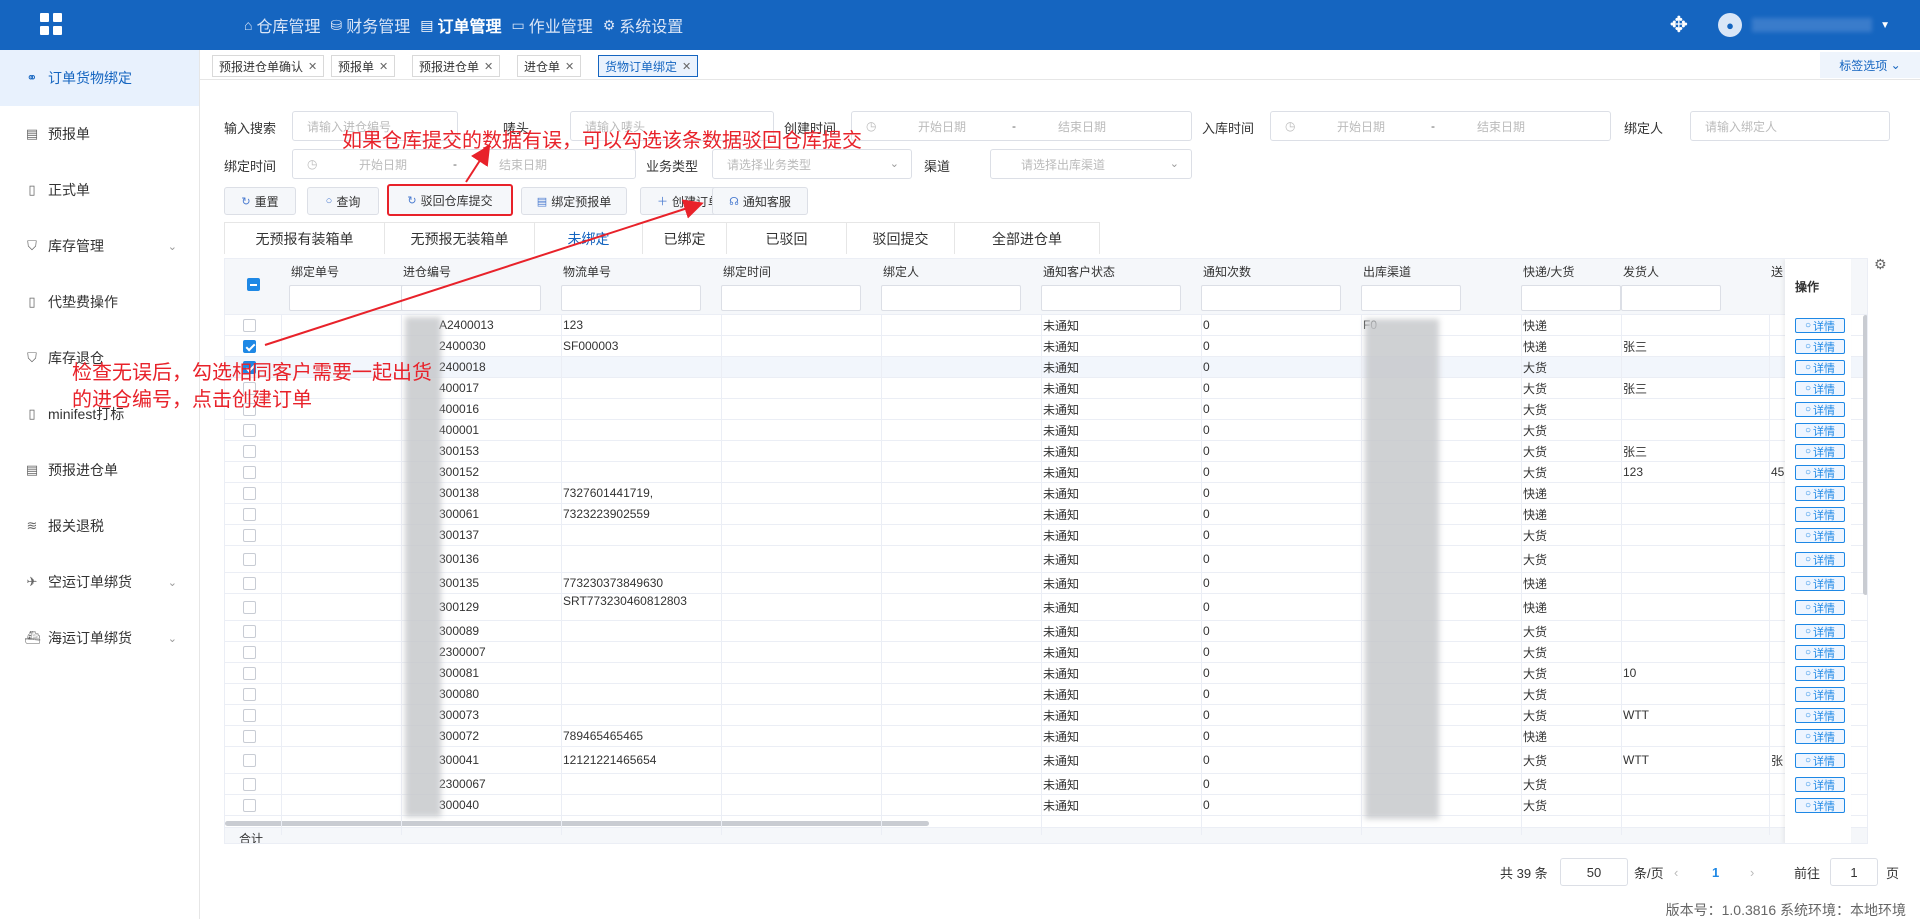 The width and height of the screenshot is (1920, 919). I want to click on status-tab-2: 未绑定, so click(588, 238).